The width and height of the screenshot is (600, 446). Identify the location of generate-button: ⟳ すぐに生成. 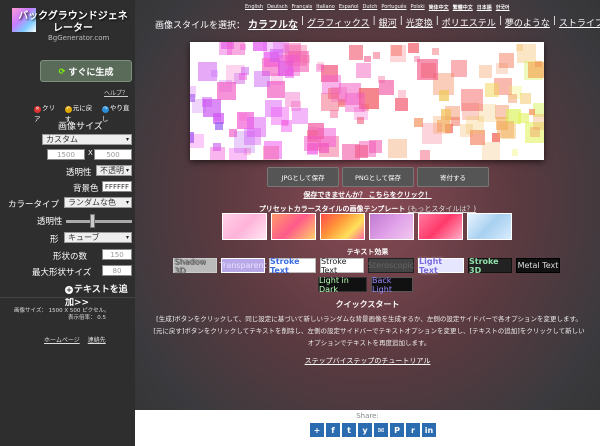
(86, 71).